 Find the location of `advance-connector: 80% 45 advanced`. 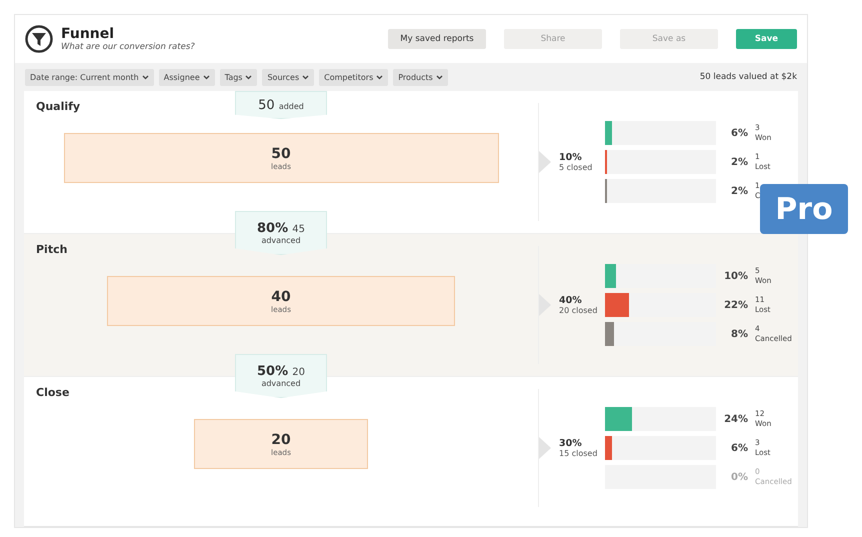

advance-connector: 80% 45 advanced is located at coordinates (281, 233).